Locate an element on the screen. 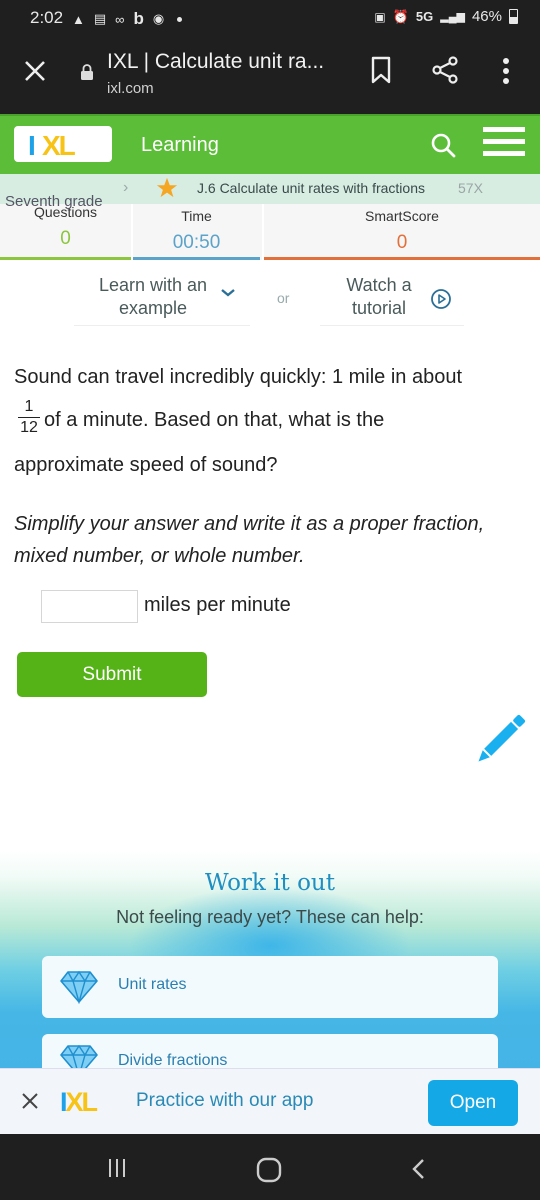  app-banner-text: Practice with our app is located at coordinates (225, 1100).